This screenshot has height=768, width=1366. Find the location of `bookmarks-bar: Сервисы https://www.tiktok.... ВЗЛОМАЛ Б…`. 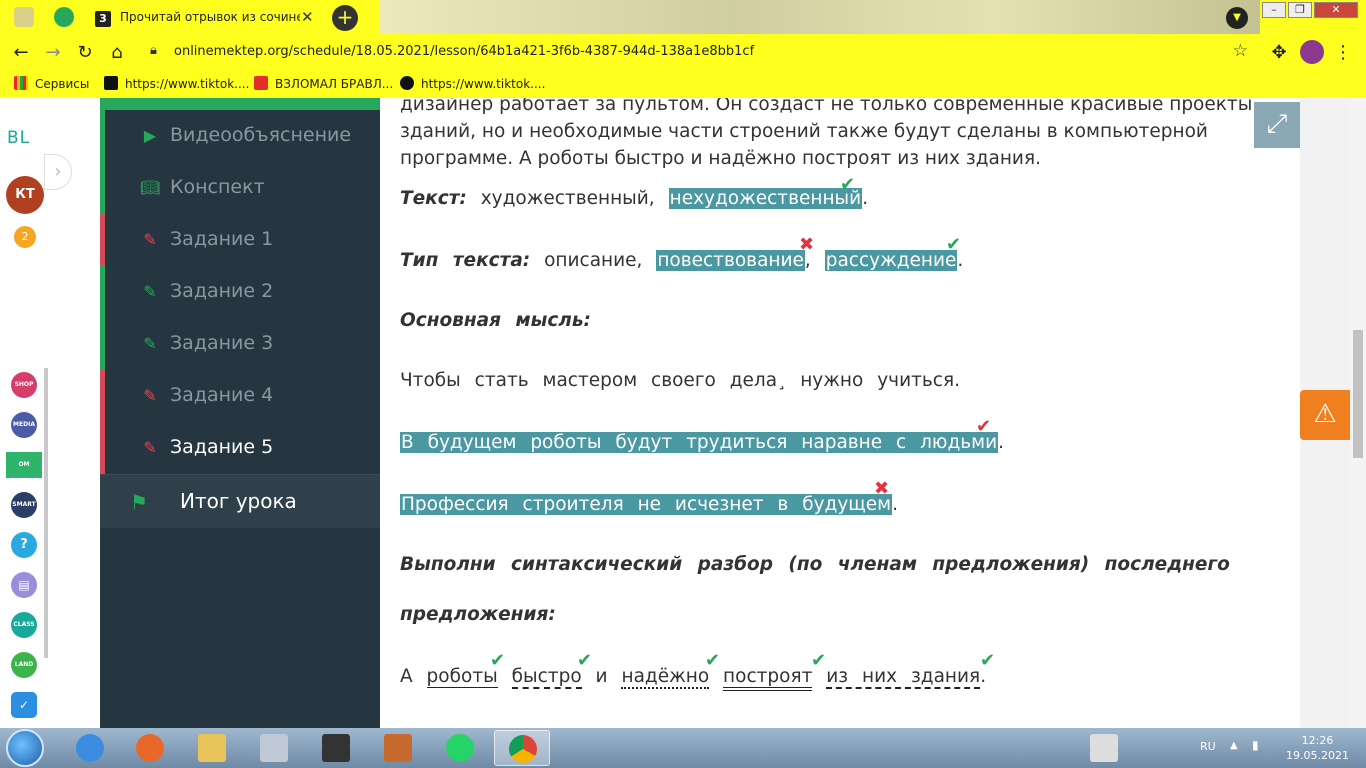

bookmarks-bar: Сервисы https://www.tiktok.... ВЗЛОМАЛ Б… is located at coordinates (683, 84).